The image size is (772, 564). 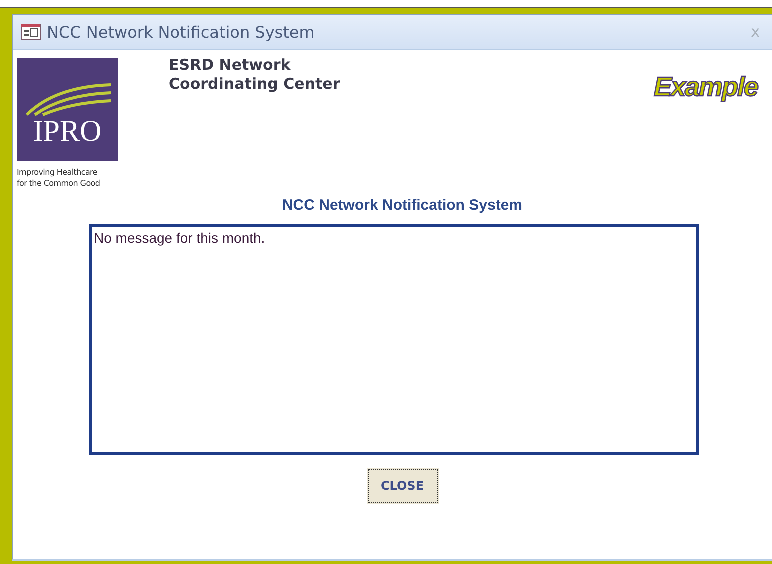 I want to click on window-title: NCC Network Notification System, so click(x=181, y=32).